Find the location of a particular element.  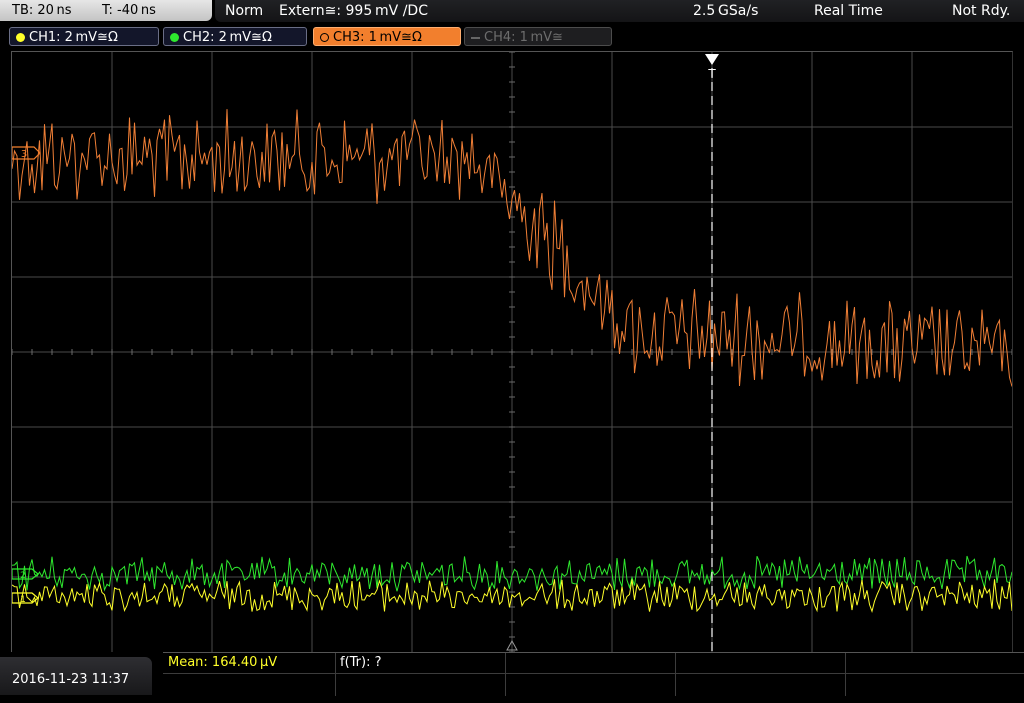

tab-ch3-label: CH3: 1 mV≅Ω is located at coordinates (377, 37).